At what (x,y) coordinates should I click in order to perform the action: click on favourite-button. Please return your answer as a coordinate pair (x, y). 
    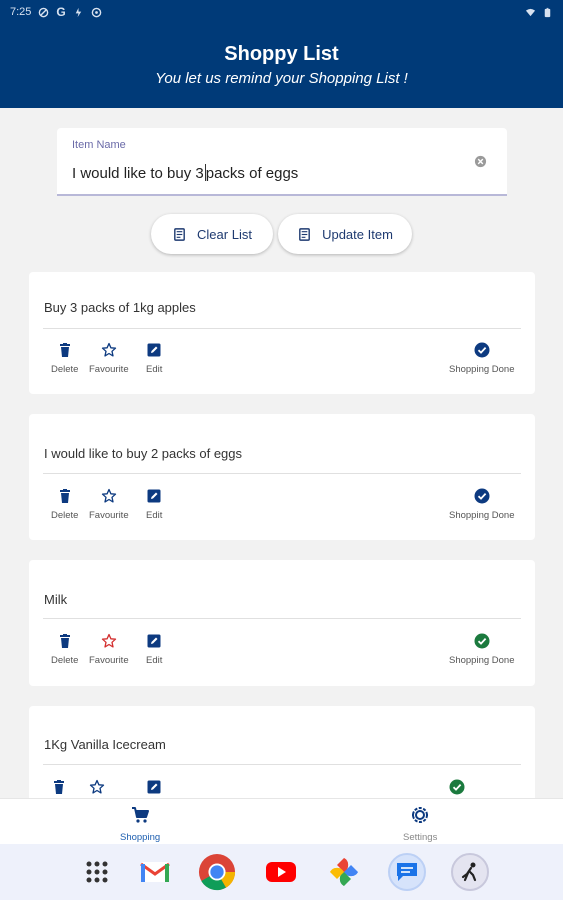
    Looking at the image, I should click on (97, 787).